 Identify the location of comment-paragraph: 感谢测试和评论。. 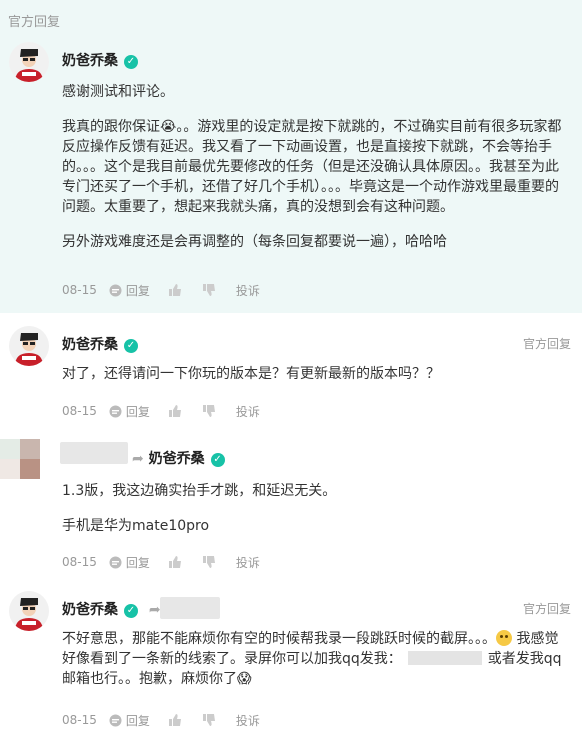
(118, 92).